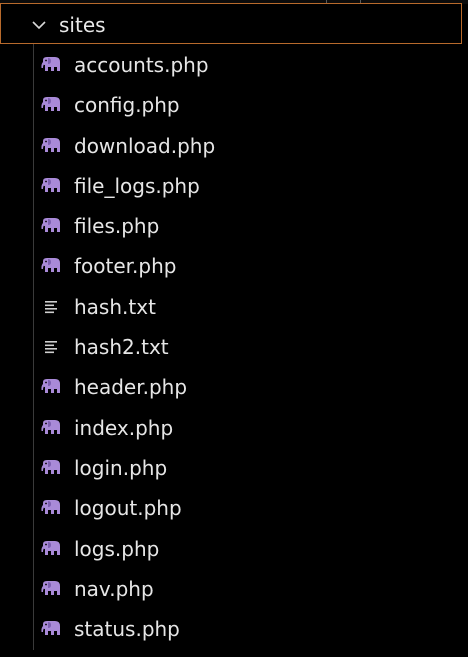 This screenshot has width=468, height=657. Describe the element at coordinates (137, 185) in the screenshot. I see `file-name: file_logs.php` at that location.